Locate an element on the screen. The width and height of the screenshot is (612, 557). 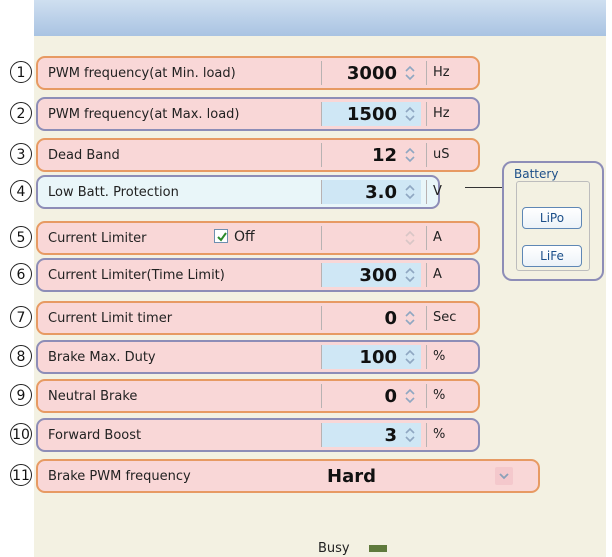
brake-max-duty-unit: % is located at coordinates (448, 357).